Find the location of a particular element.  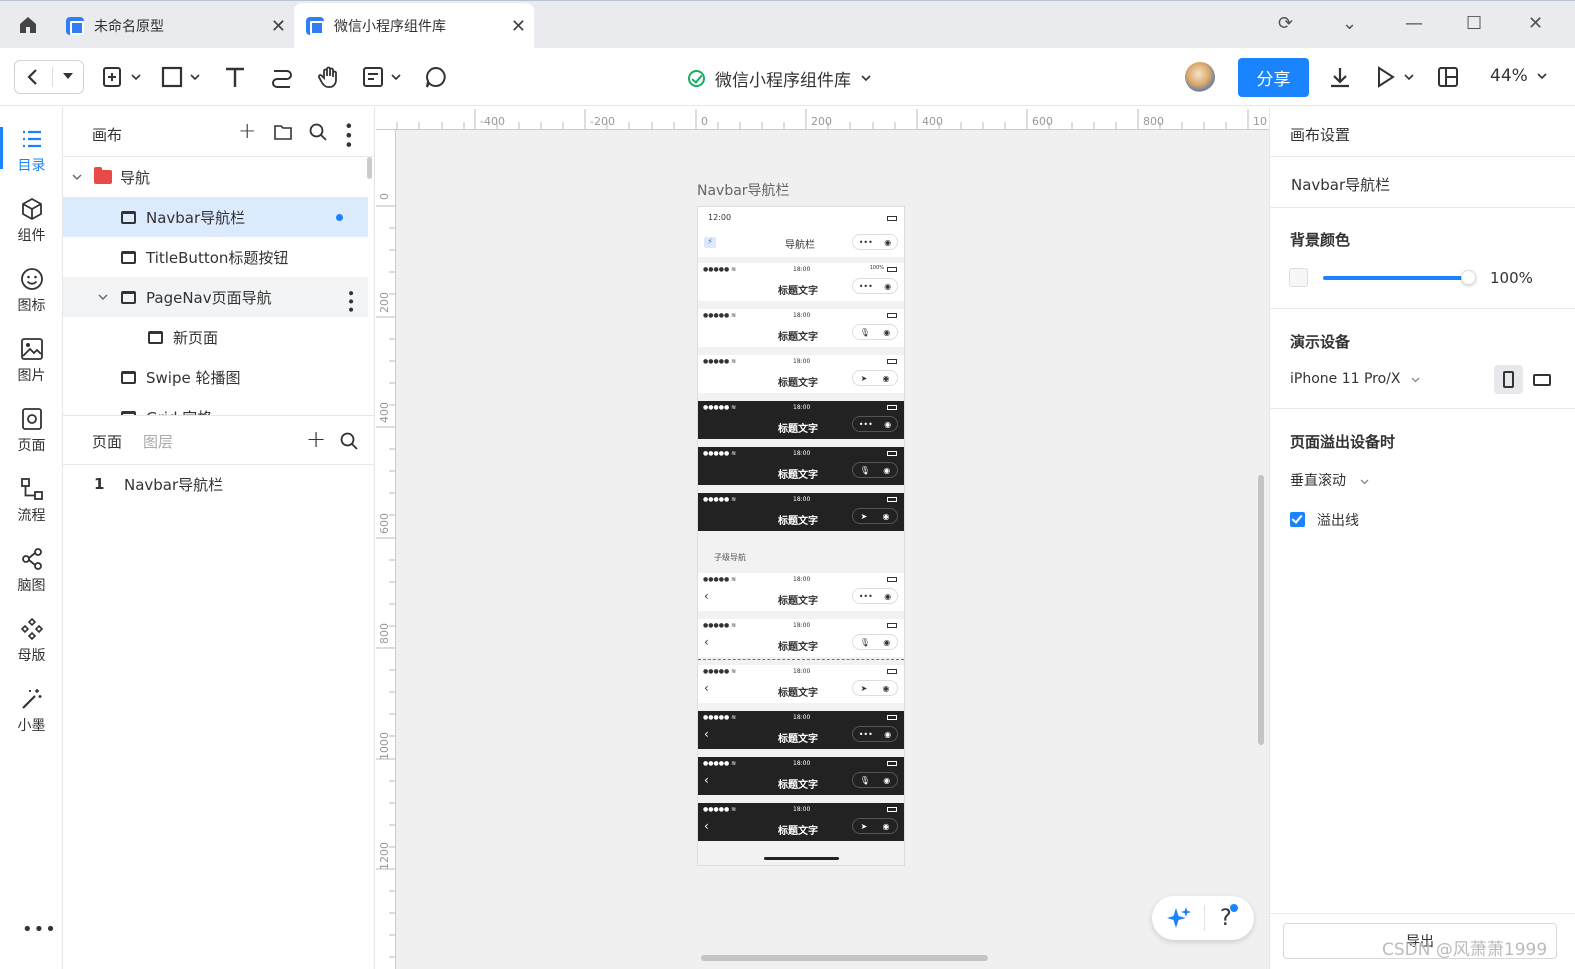

subnav-sample: ●●●●● ≋ 18:00 ‹ 标题文字 ➤ ◉ is located at coordinates (801, 684).